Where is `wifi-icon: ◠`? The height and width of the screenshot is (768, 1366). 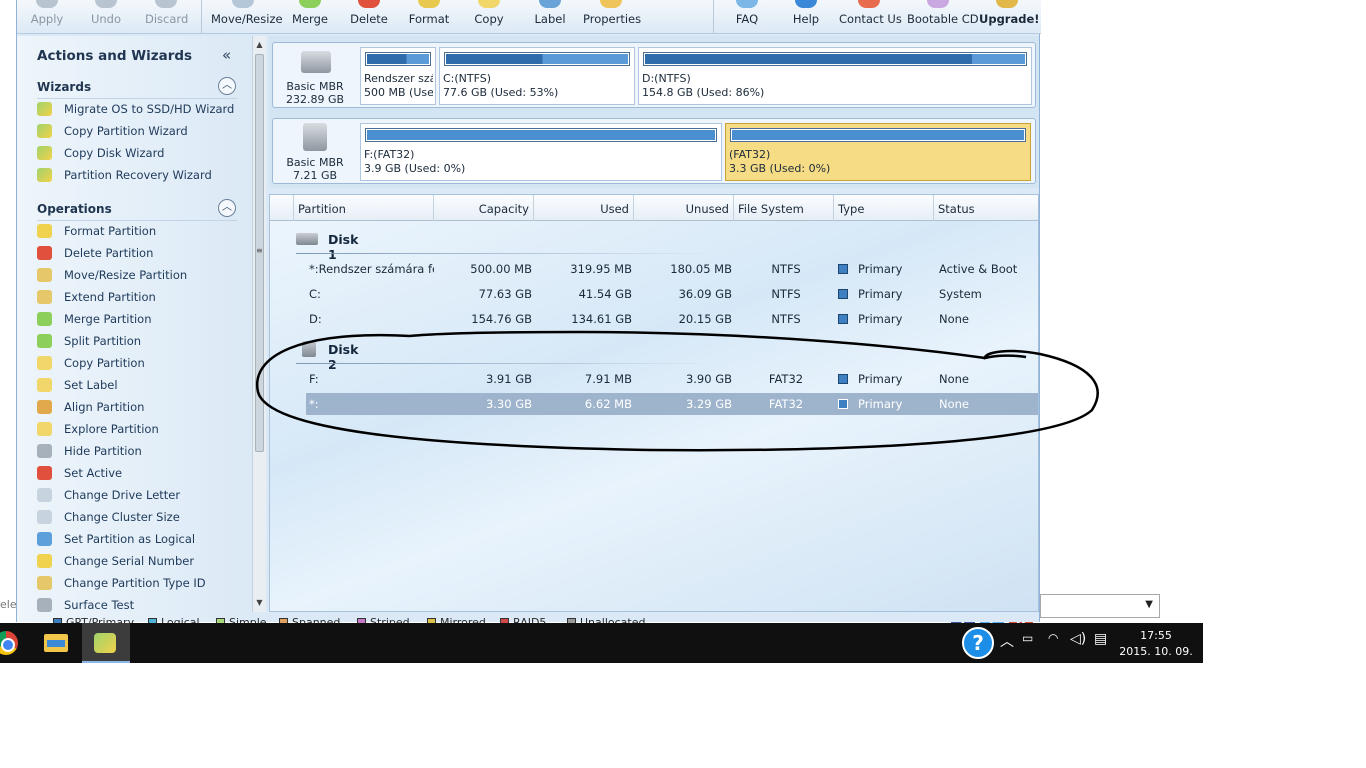
wifi-icon: ◠ is located at coordinates (1053, 638).